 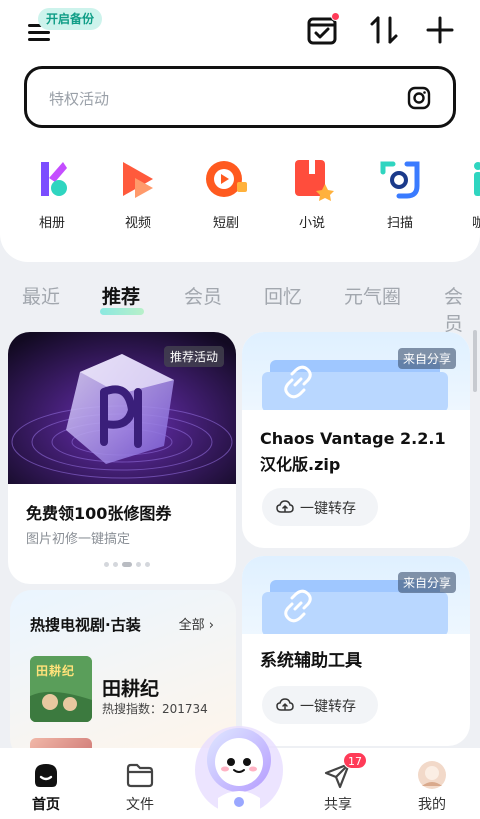 I want to click on save-to-drive-button: 一键转存, so click(x=320, y=507).